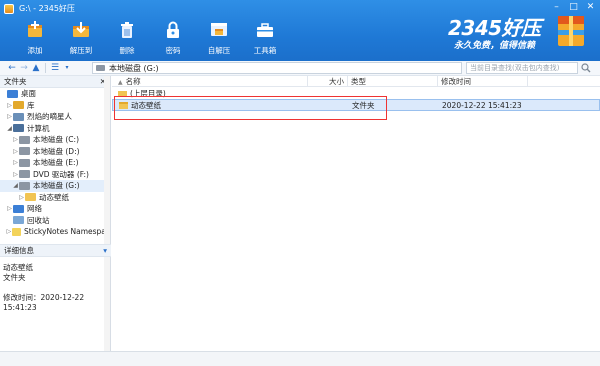  I want to click on file-type-cell: 文件夹, so click(363, 105).